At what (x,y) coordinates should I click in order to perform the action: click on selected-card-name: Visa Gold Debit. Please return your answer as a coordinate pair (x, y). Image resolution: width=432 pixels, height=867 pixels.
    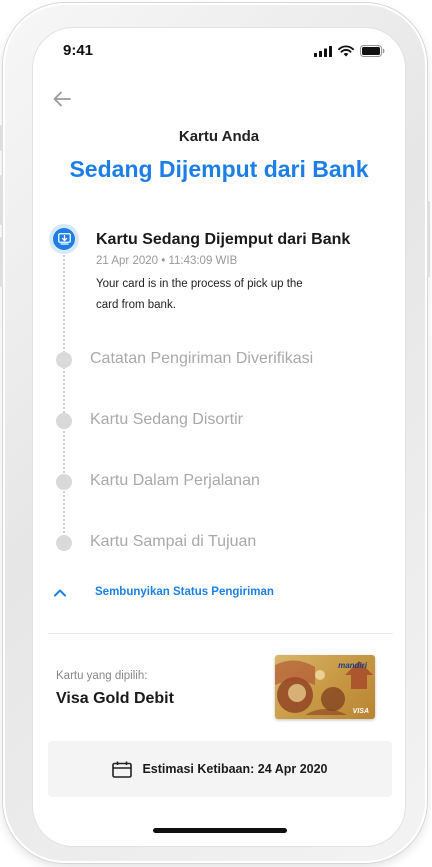
    Looking at the image, I should click on (115, 698).